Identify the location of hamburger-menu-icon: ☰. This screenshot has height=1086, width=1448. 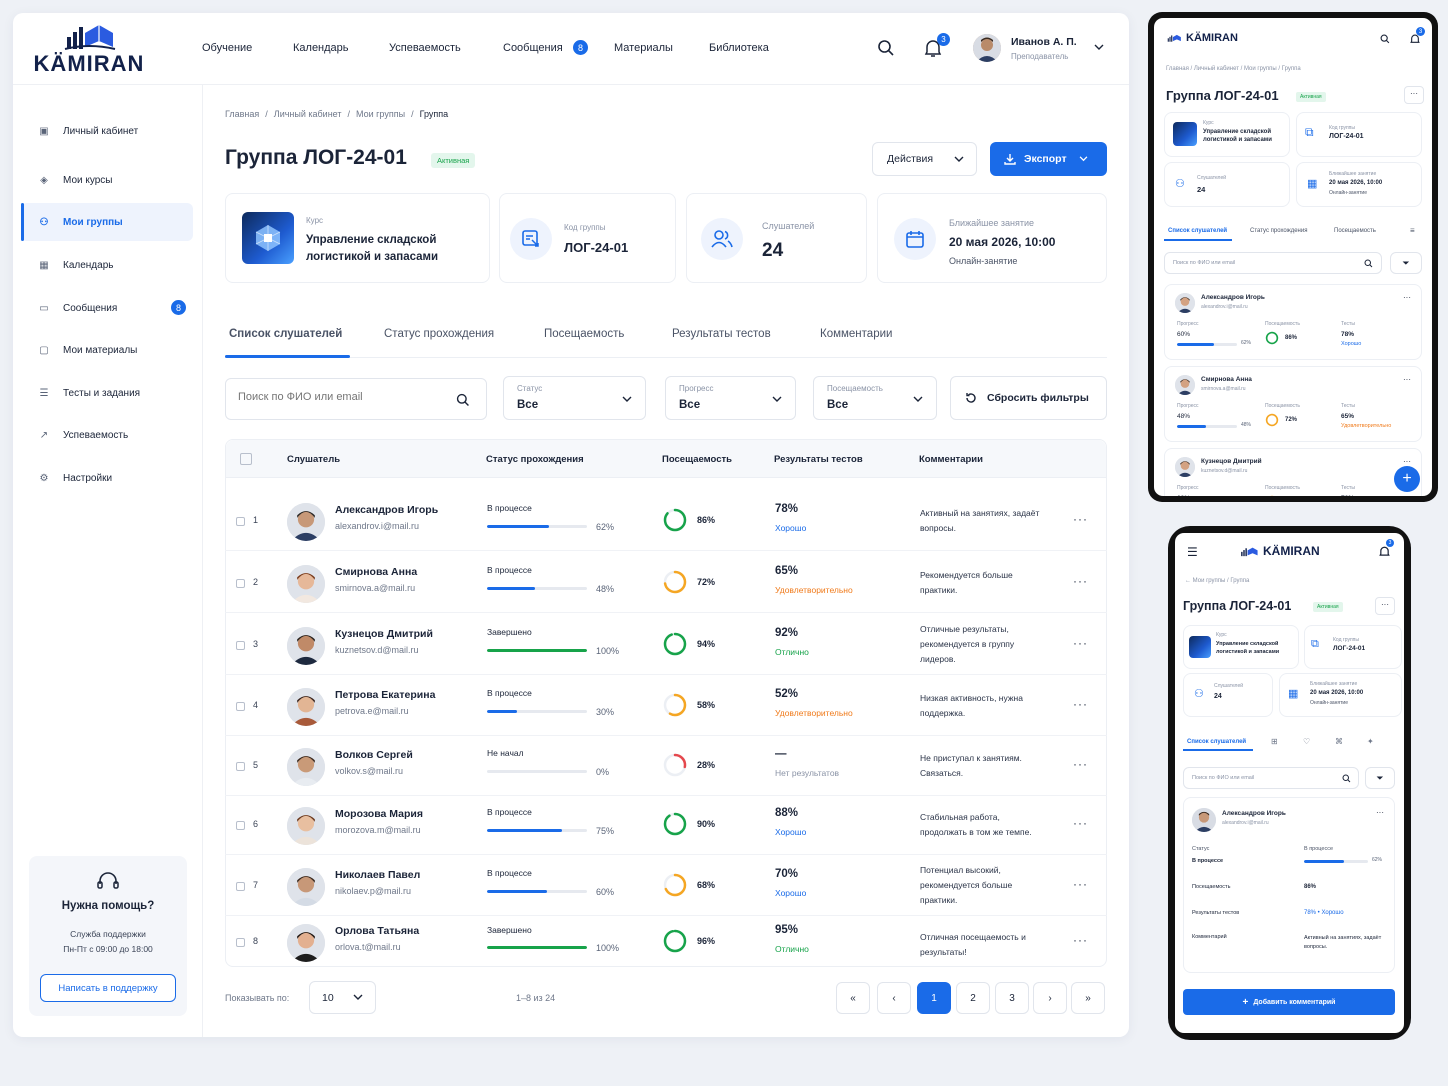
(1192, 552).